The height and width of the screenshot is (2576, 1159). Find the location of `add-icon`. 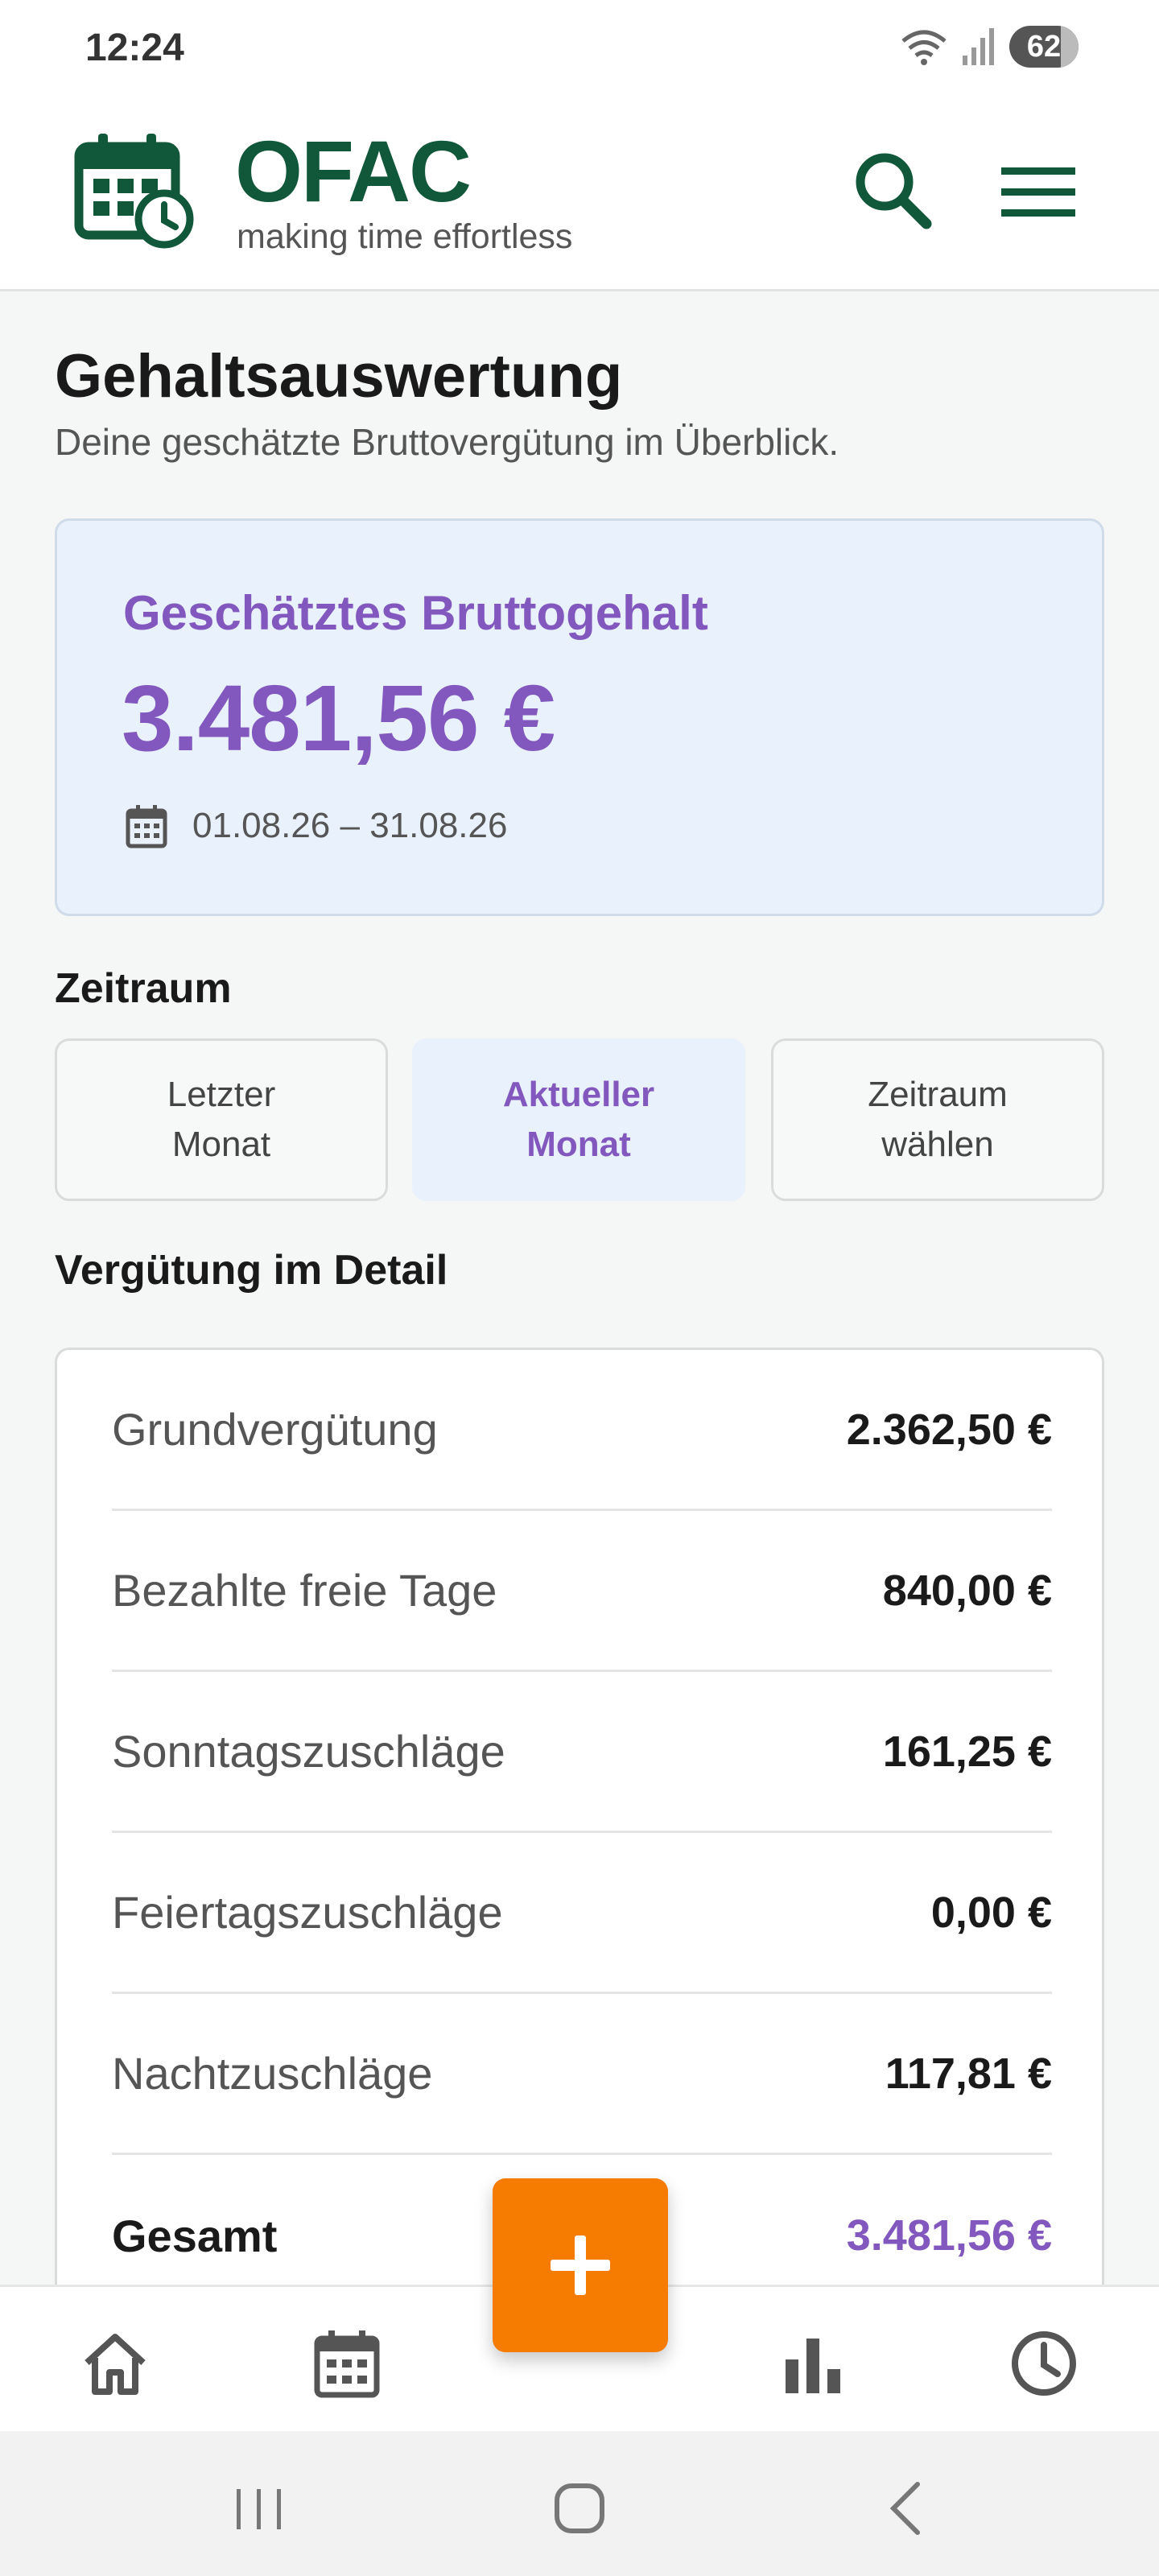

add-icon is located at coordinates (580, 2265).